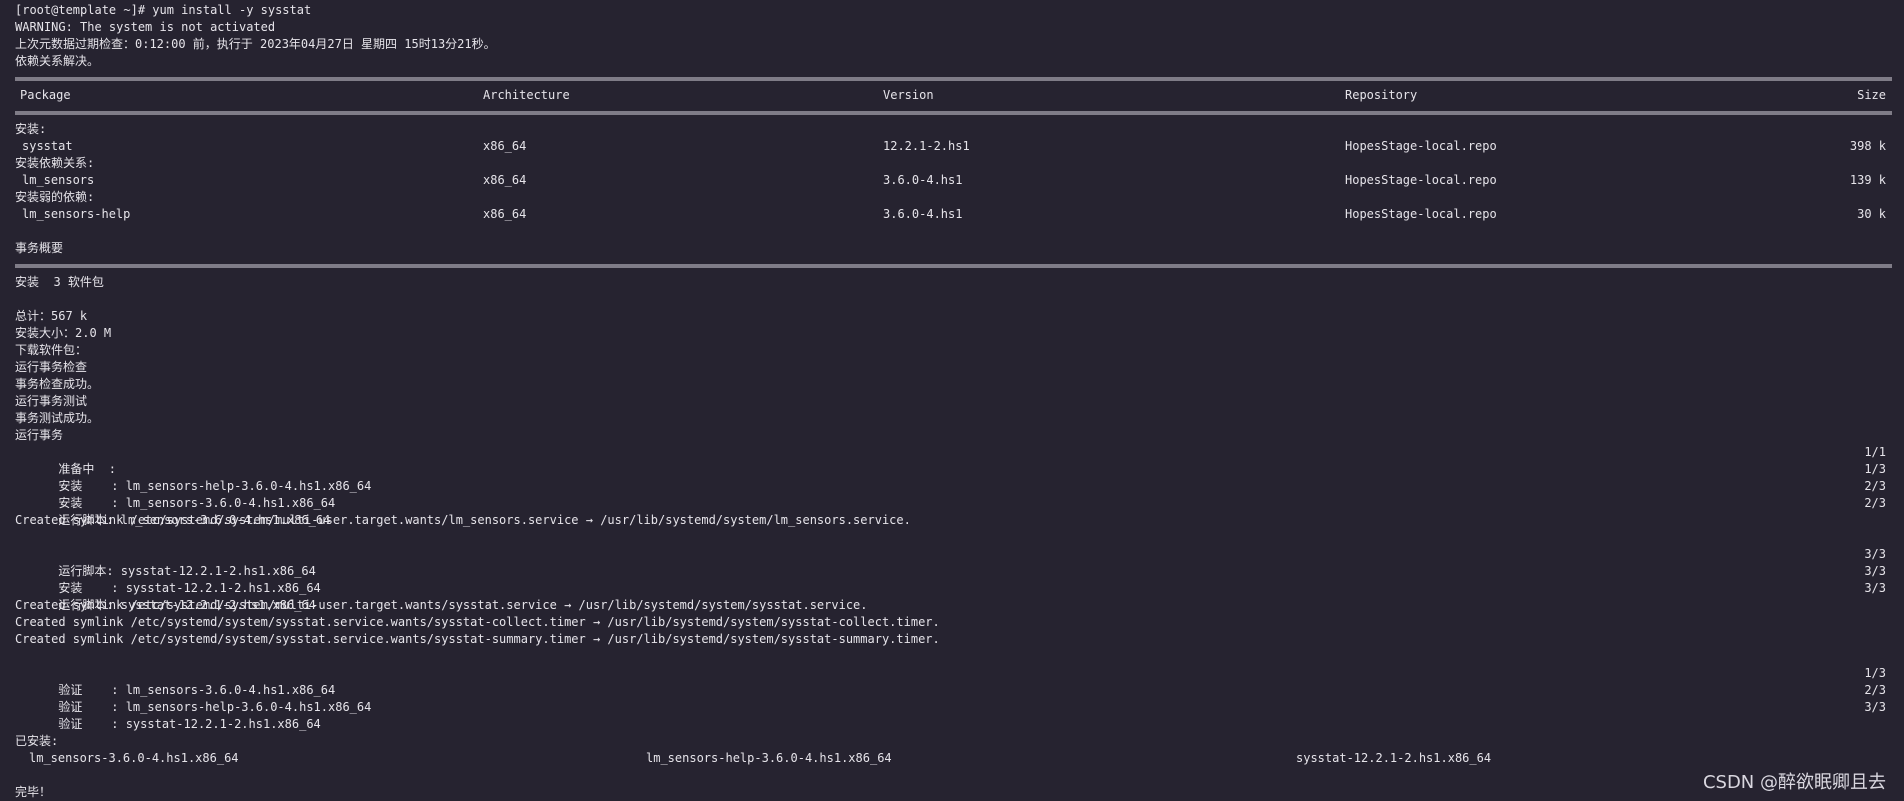 The image size is (1904, 801). I want to click on progress-line: 安装 : lm_sensors-3.6.0-4.hs1.x86_64 2/3, so click(953, 494).